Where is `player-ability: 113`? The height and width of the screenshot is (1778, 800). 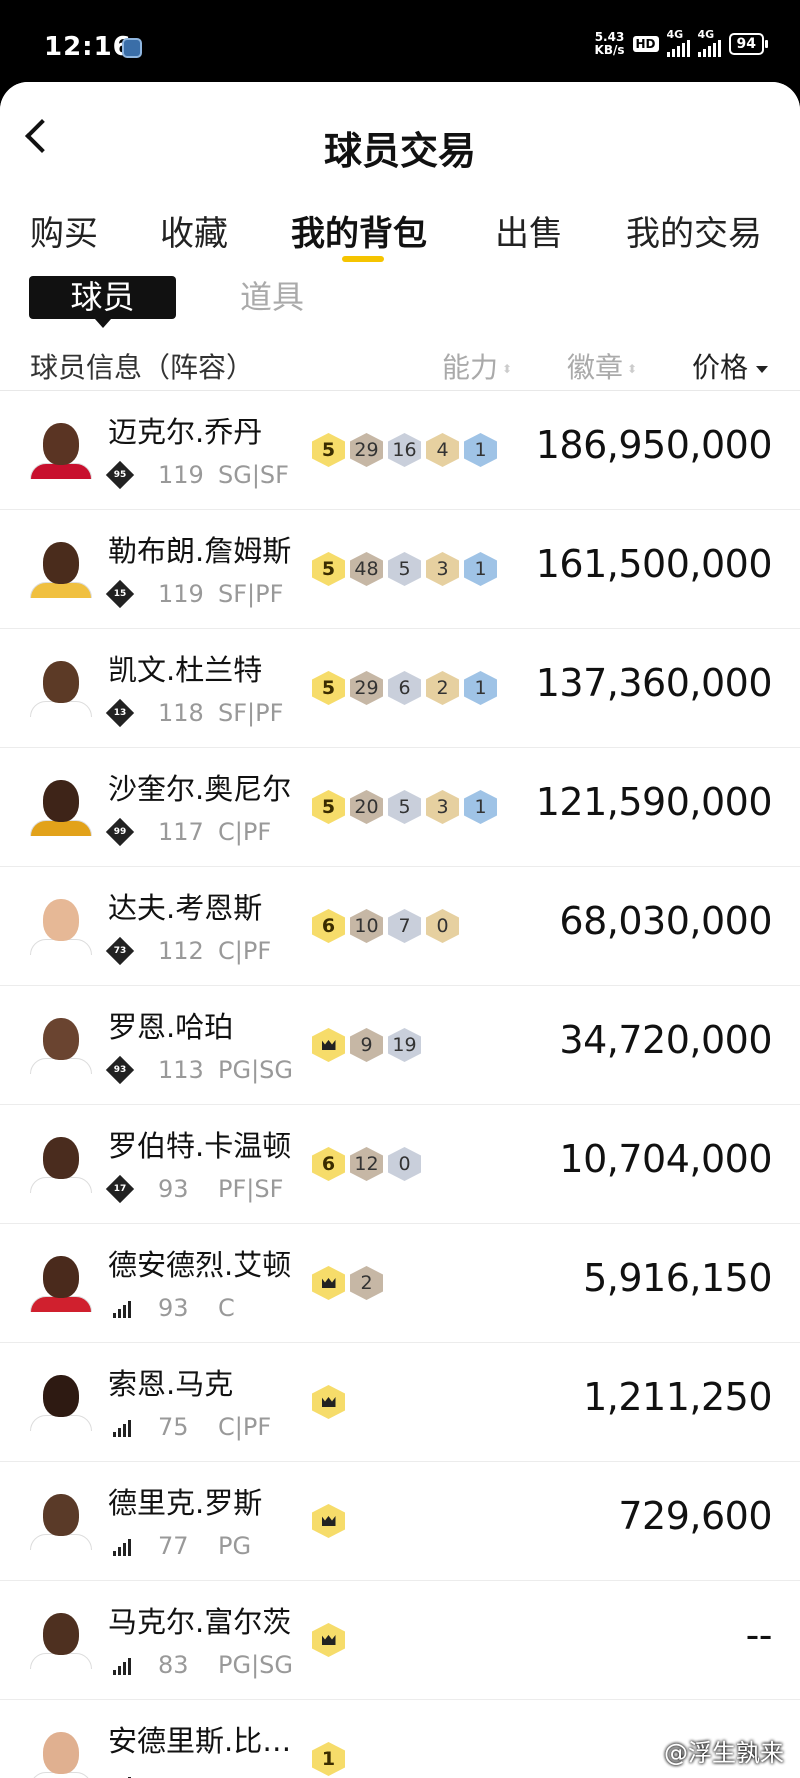 player-ability: 113 is located at coordinates (181, 1070).